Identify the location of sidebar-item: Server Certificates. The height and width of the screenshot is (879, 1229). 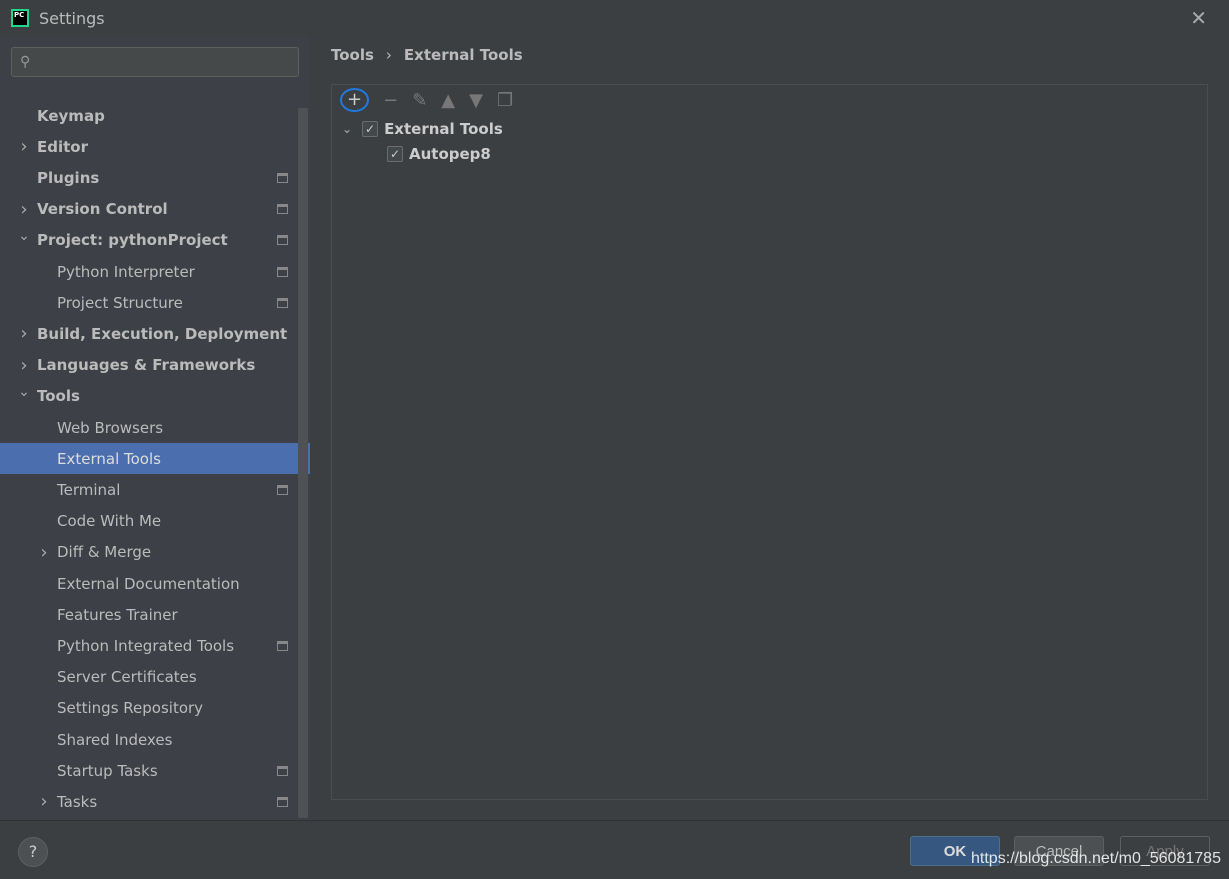
(155, 677).